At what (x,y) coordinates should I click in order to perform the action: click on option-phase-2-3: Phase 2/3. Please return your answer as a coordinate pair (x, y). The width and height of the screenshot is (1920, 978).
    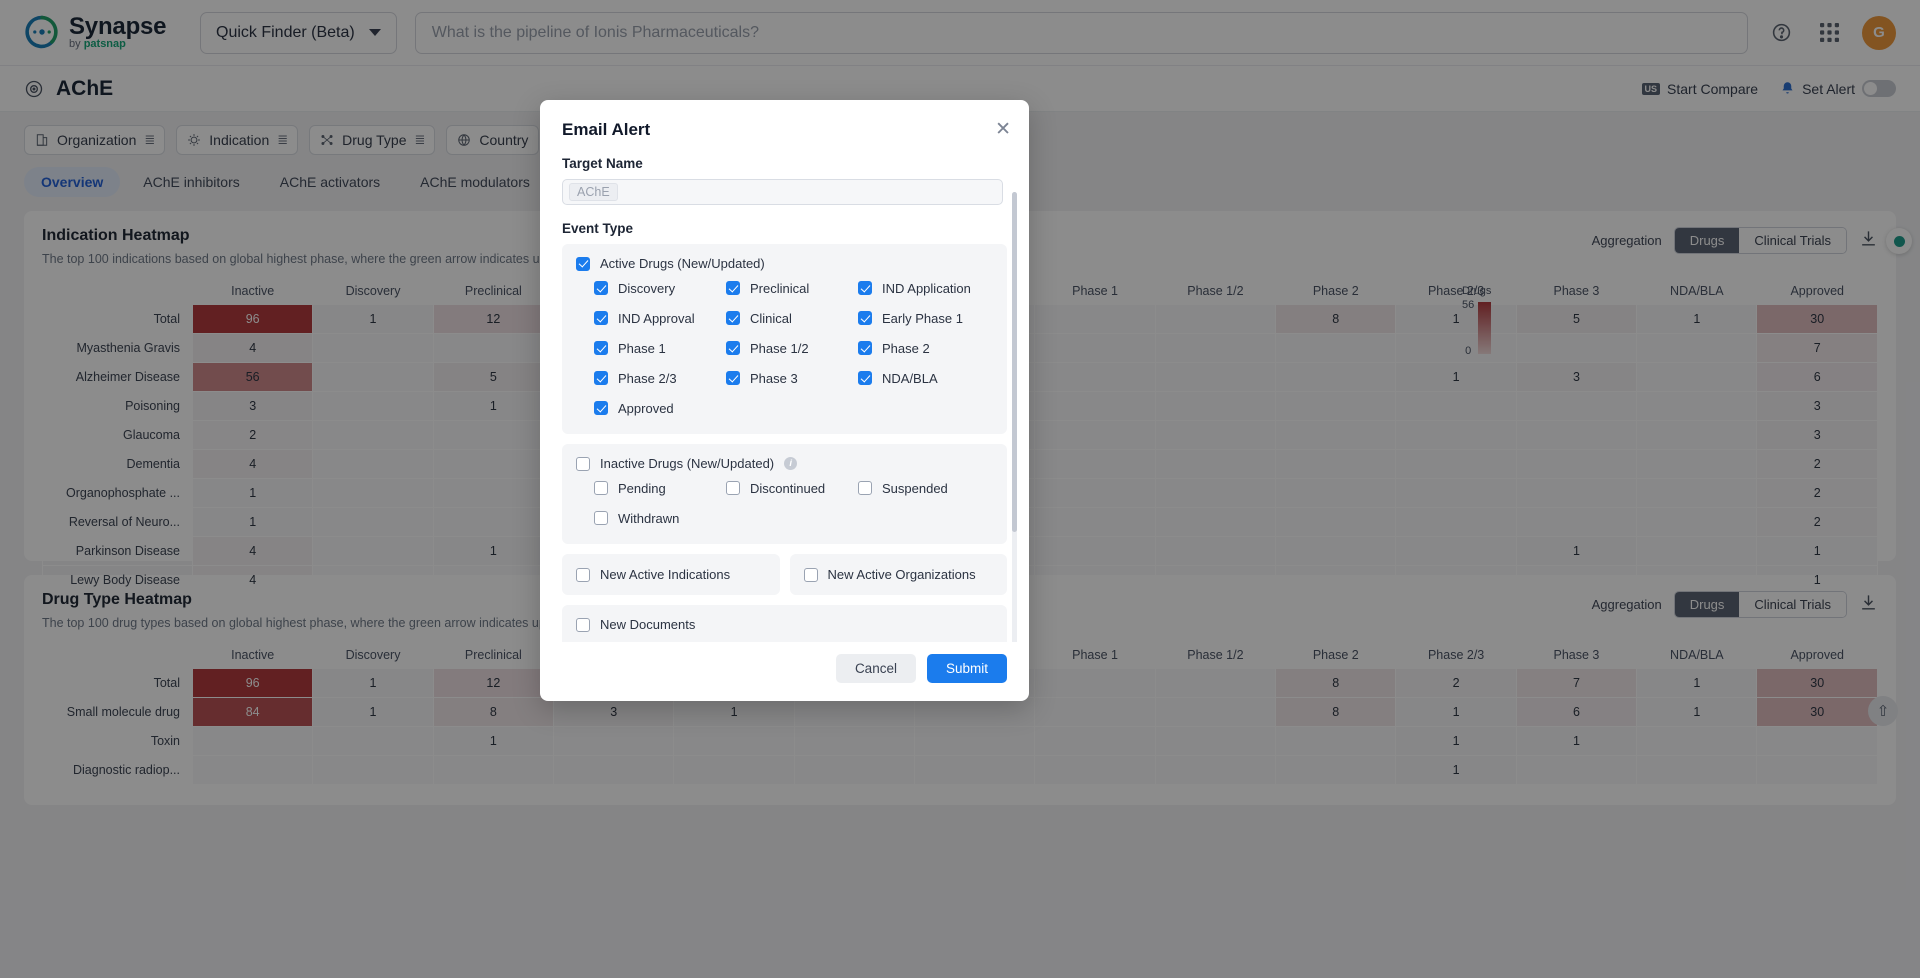
    Looking at the image, I should click on (660, 378).